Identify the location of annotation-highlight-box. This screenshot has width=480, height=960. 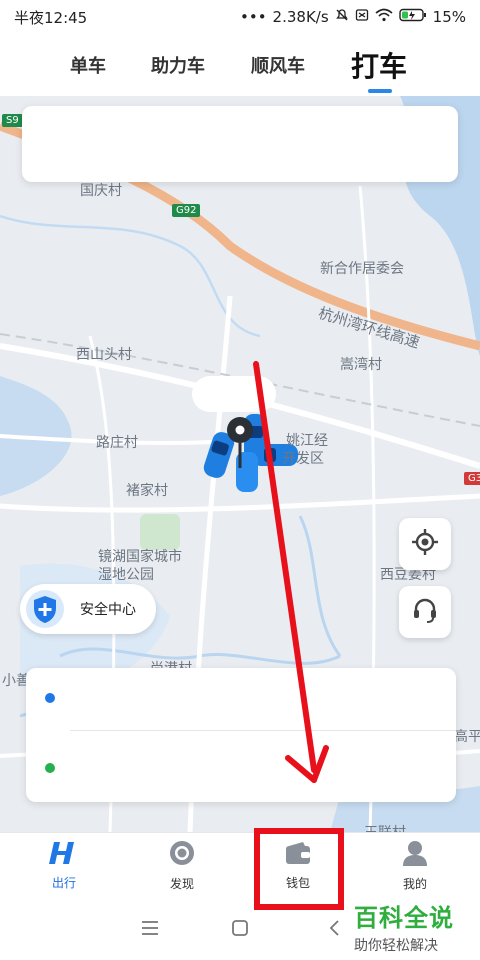
(299, 869).